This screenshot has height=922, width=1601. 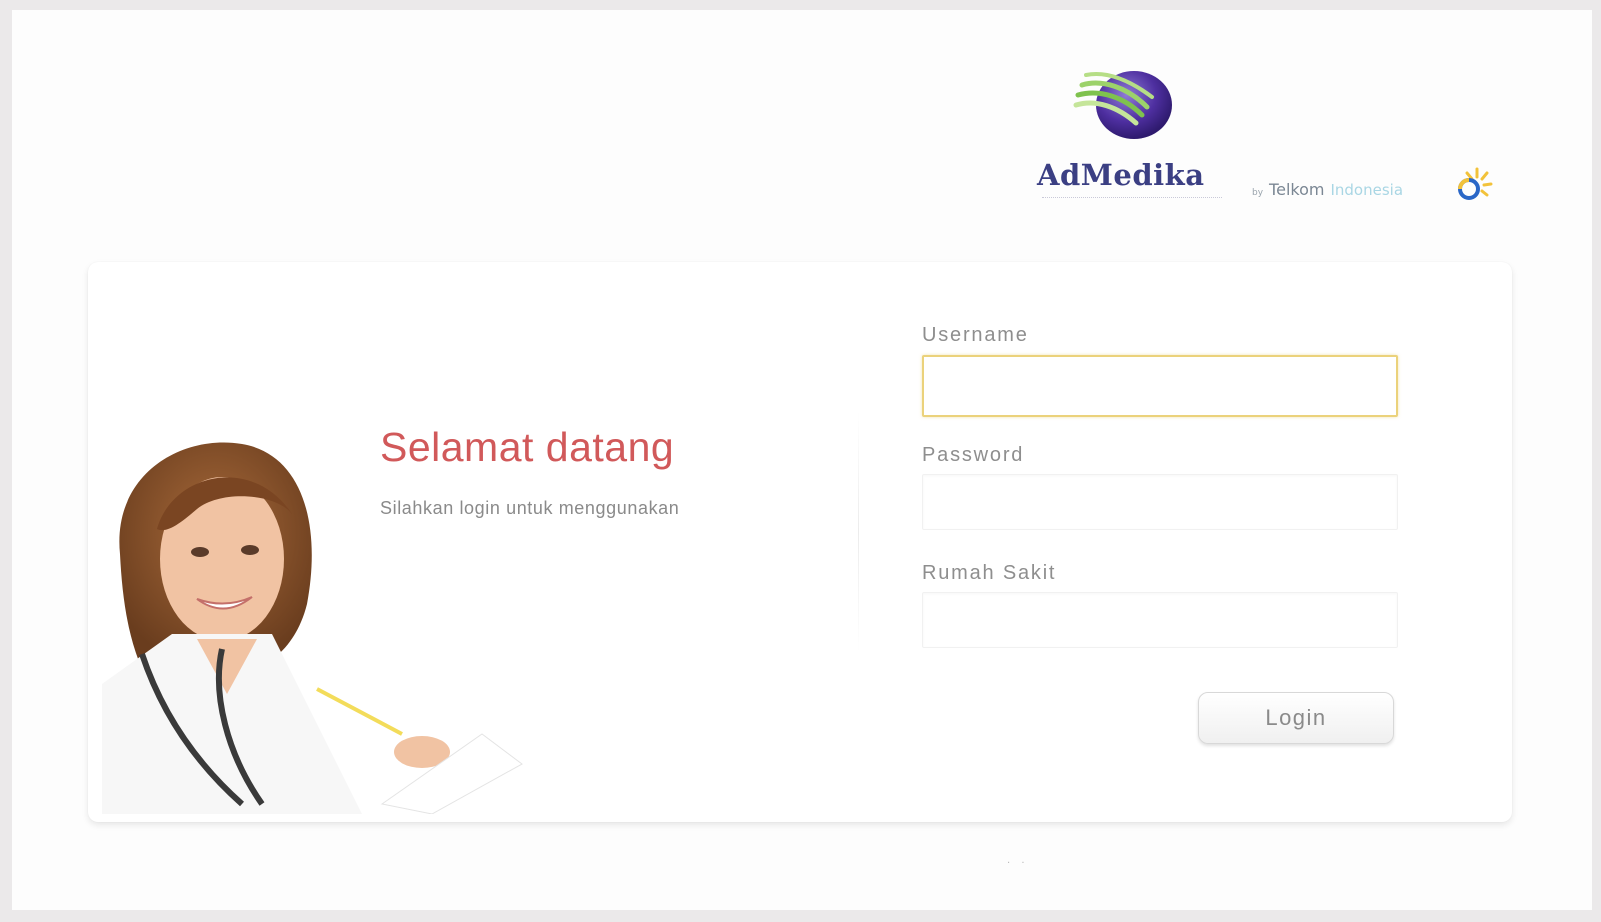 I want to click on partner-telkom: Telkom, so click(x=1297, y=189).